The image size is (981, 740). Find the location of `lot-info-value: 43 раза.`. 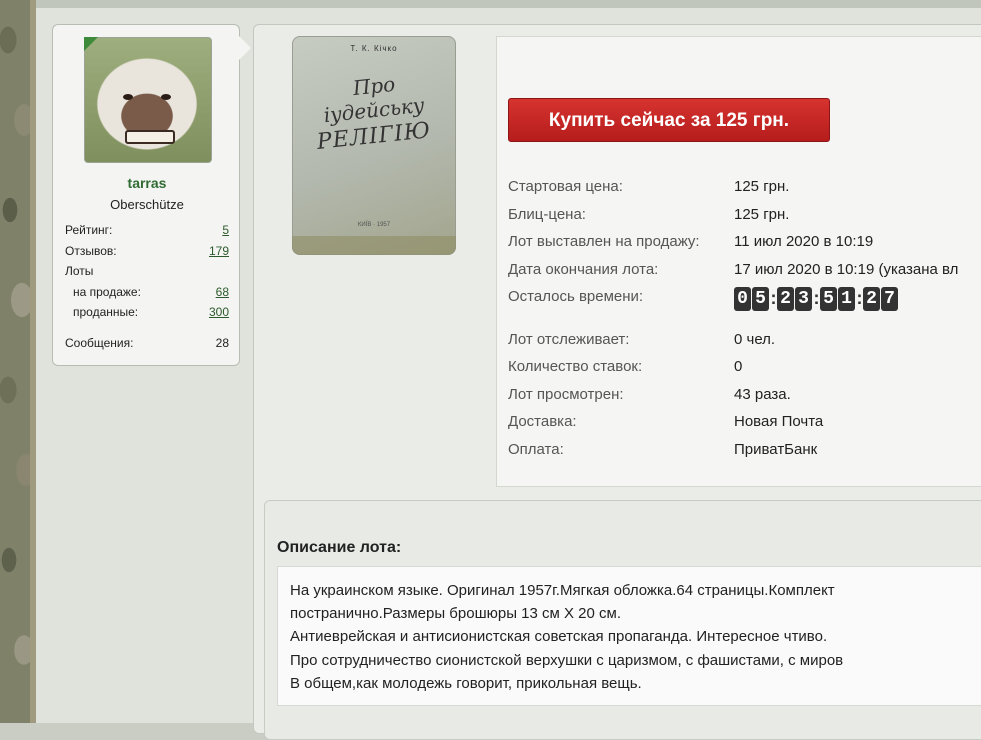

lot-info-value: 43 раза. is located at coordinates (762, 394).